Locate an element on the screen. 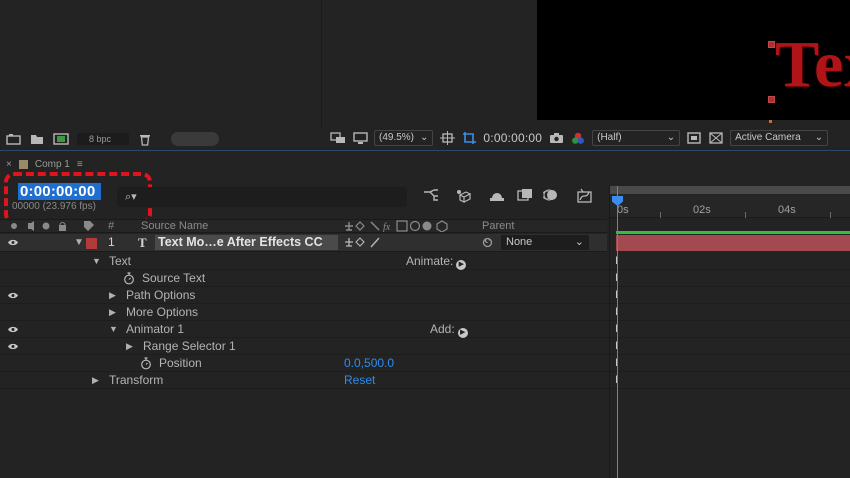 The image size is (850, 478). camera-dropdown: Active Camera ⌄ is located at coordinates (779, 138).